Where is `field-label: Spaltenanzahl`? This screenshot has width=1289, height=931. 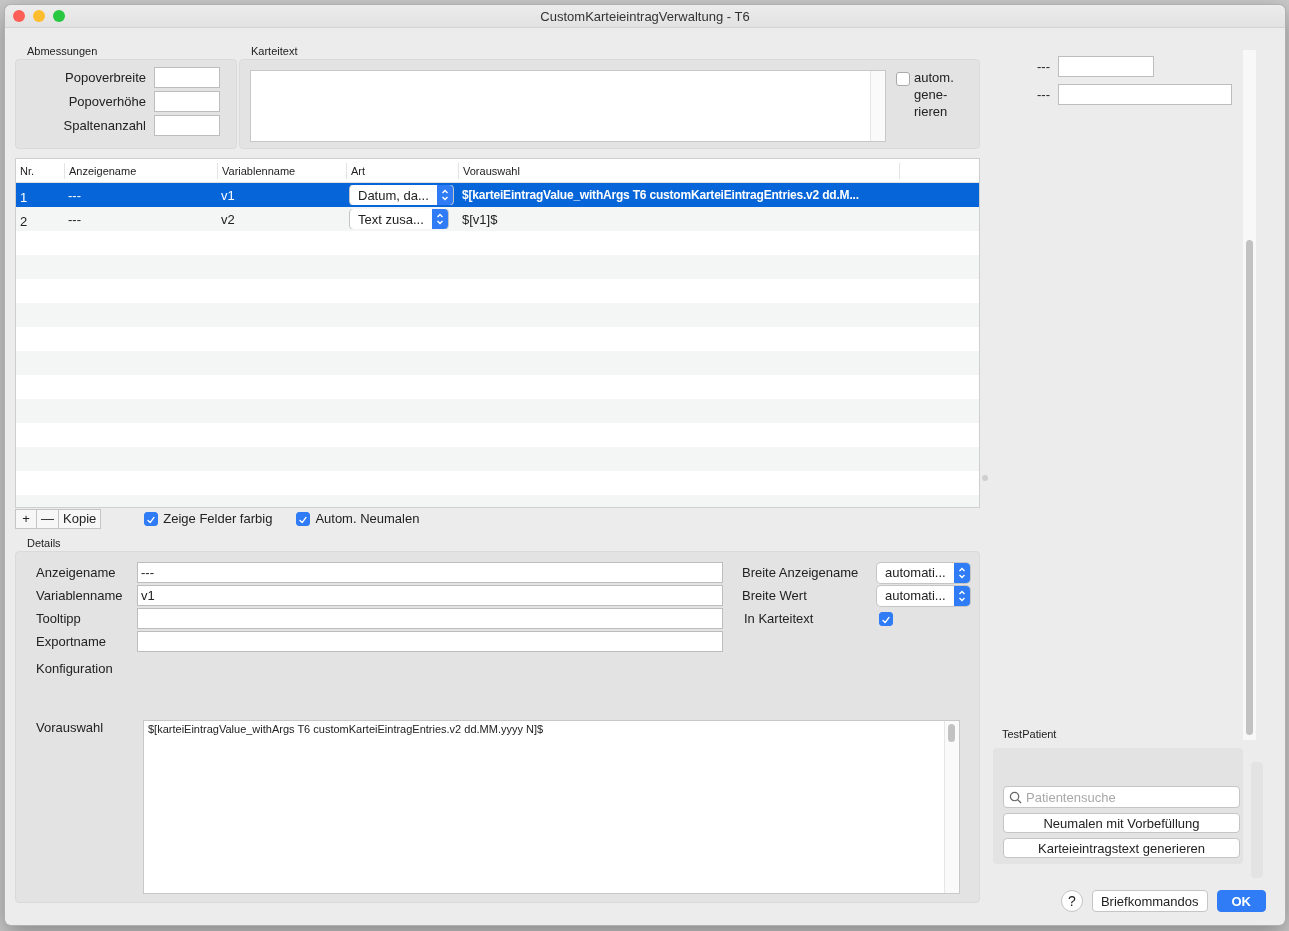
field-label: Spaltenanzahl is located at coordinates (104, 125).